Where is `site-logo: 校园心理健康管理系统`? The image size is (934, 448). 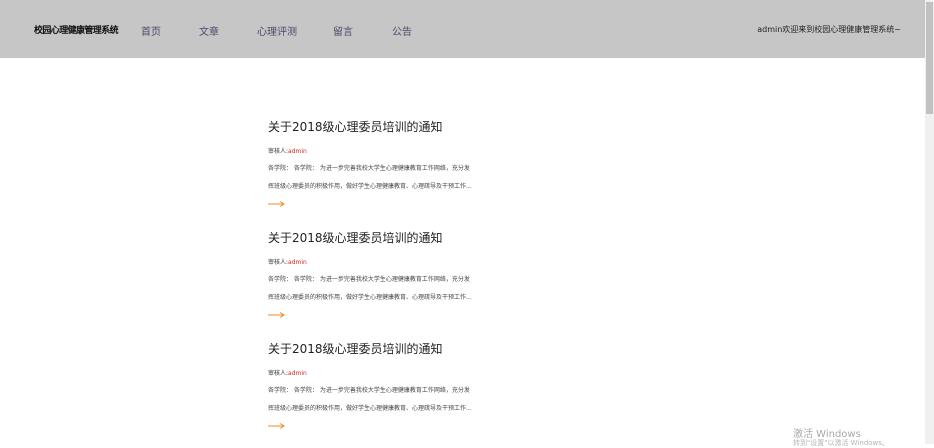
site-logo: 校园心理健康管理系统 is located at coordinates (76, 29).